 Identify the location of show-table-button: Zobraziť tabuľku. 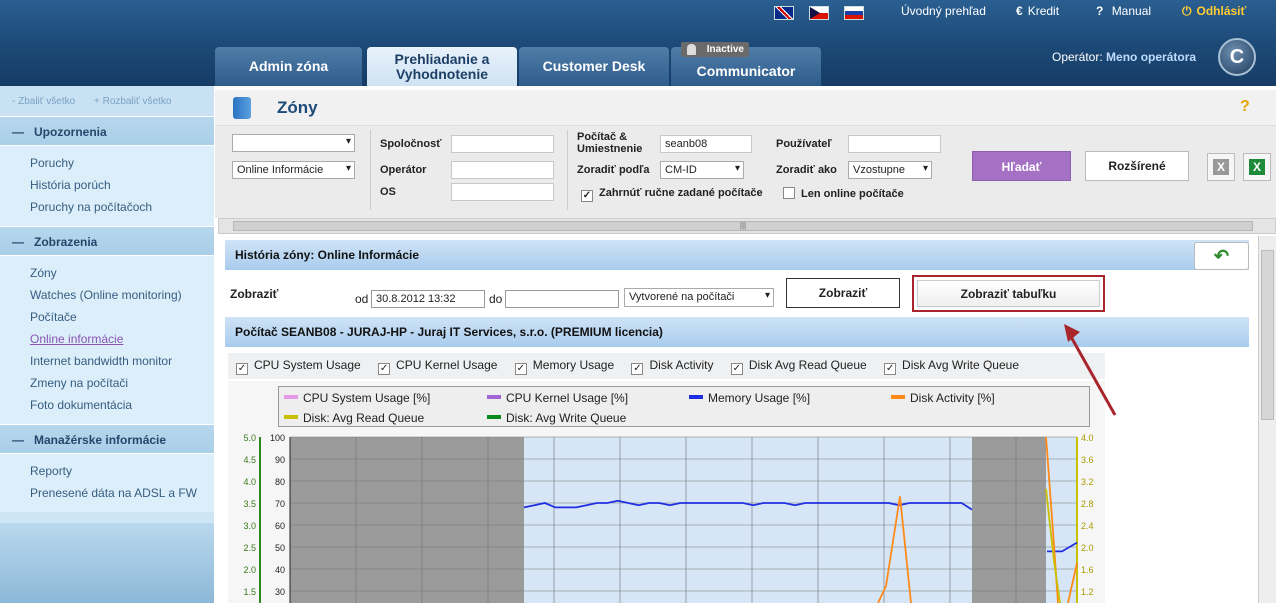
(1008, 293).